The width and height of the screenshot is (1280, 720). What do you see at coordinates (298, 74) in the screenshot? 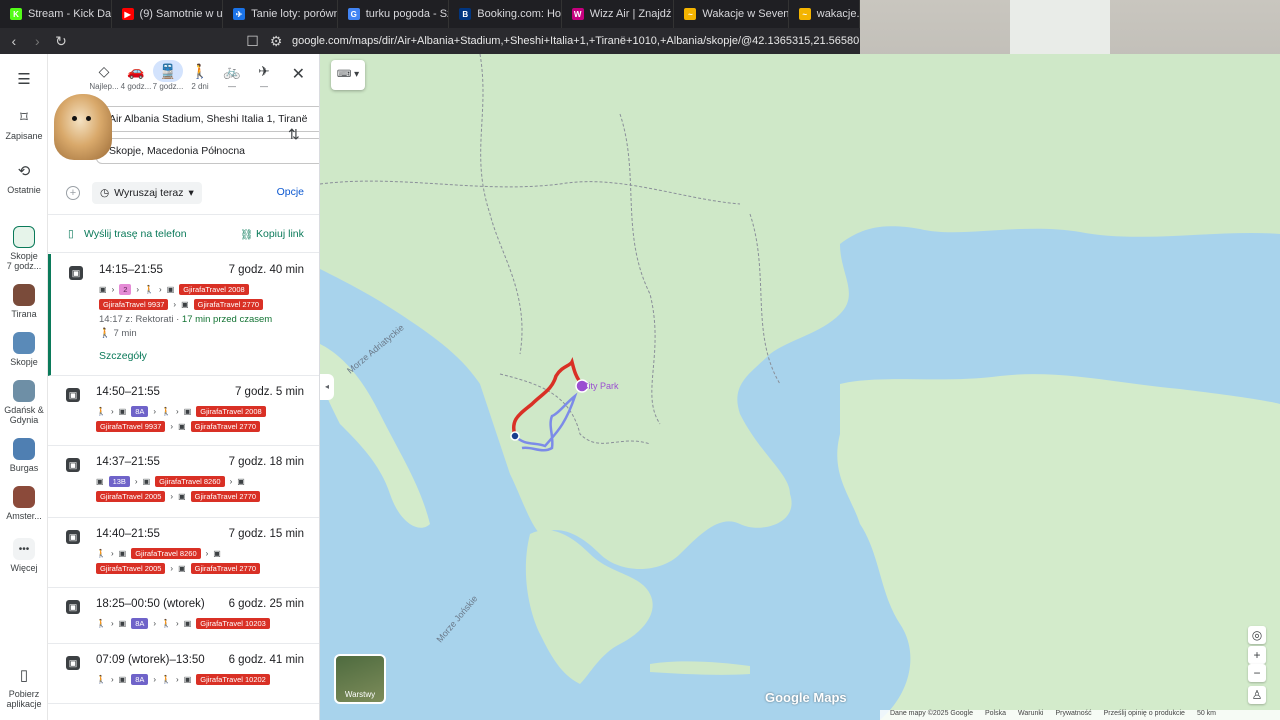
I see `close-icon: ✕` at bounding box center [298, 74].